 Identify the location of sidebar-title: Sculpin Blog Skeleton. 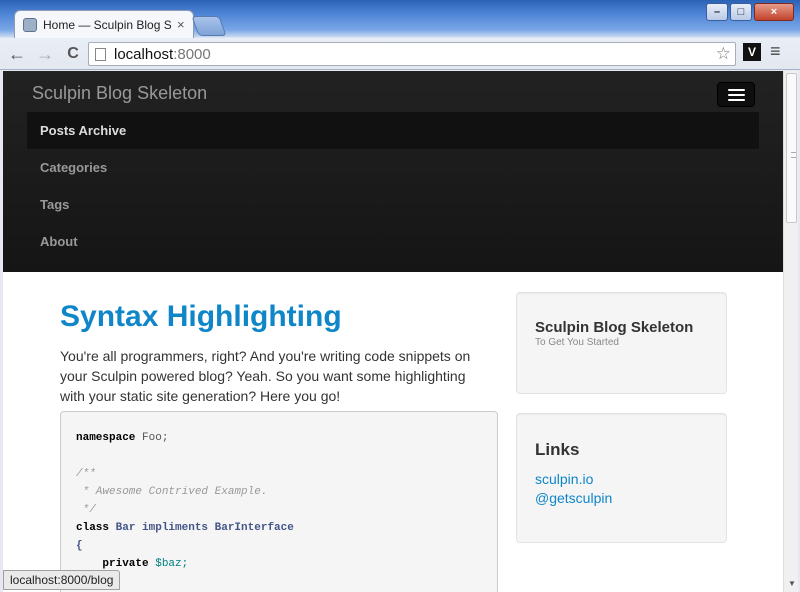
(614, 327).